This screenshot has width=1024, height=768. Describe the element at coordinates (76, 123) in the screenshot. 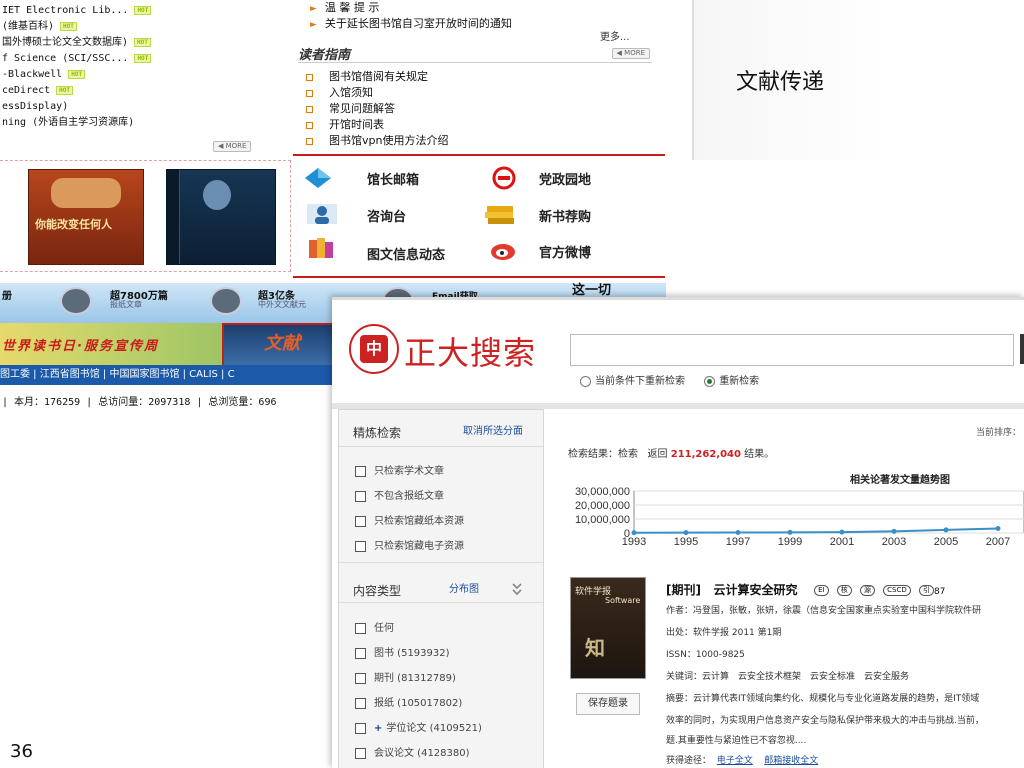

I see `database-item: ning (外语自主学习资源库)` at that location.